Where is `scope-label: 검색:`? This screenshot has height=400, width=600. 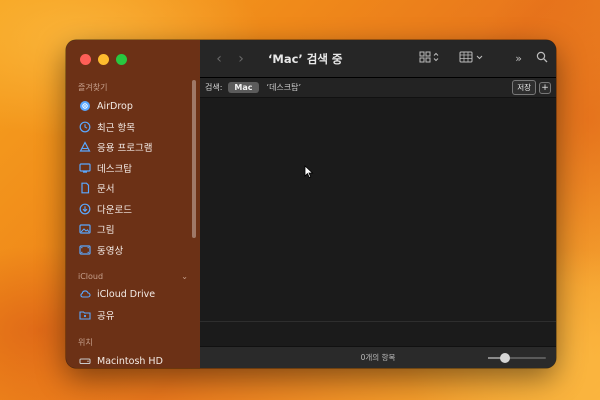
scope-label: 검색: is located at coordinates (214, 87).